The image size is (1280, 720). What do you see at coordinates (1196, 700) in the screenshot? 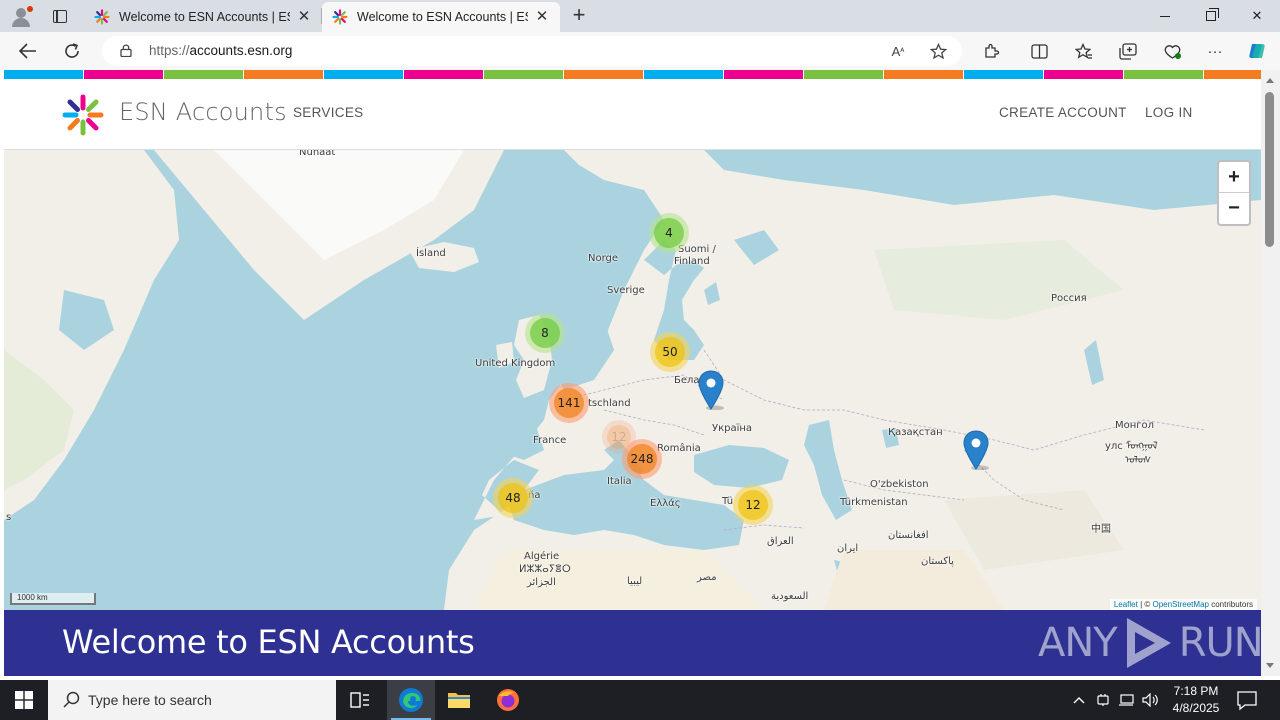
I see `taskbar-clock: 7:18 PM 4/8/2025` at bounding box center [1196, 700].